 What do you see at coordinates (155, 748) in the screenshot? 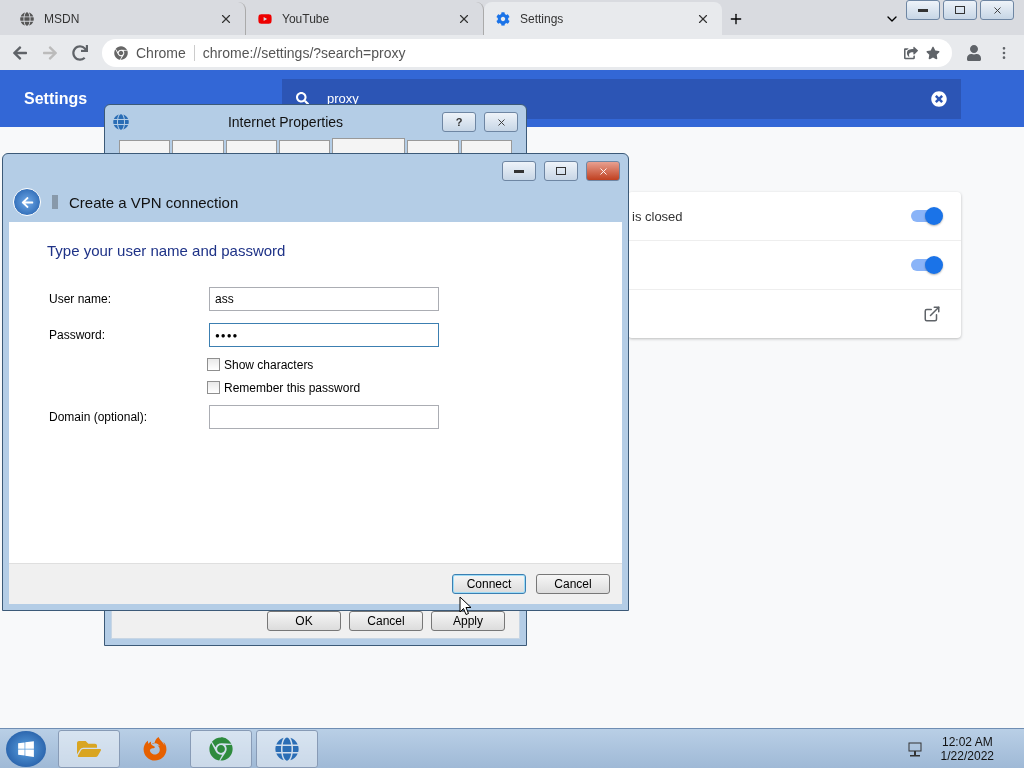
I see `fox-browser-icon` at bounding box center [155, 748].